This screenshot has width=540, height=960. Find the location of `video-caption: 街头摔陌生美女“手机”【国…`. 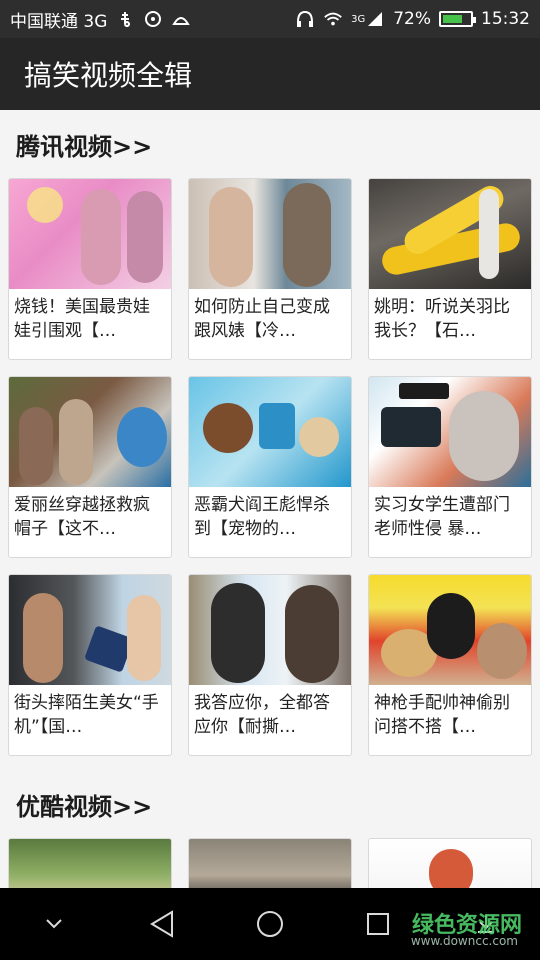

video-caption: 街头摔陌生美女“手机”【国… is located at coordinates (90, 720).